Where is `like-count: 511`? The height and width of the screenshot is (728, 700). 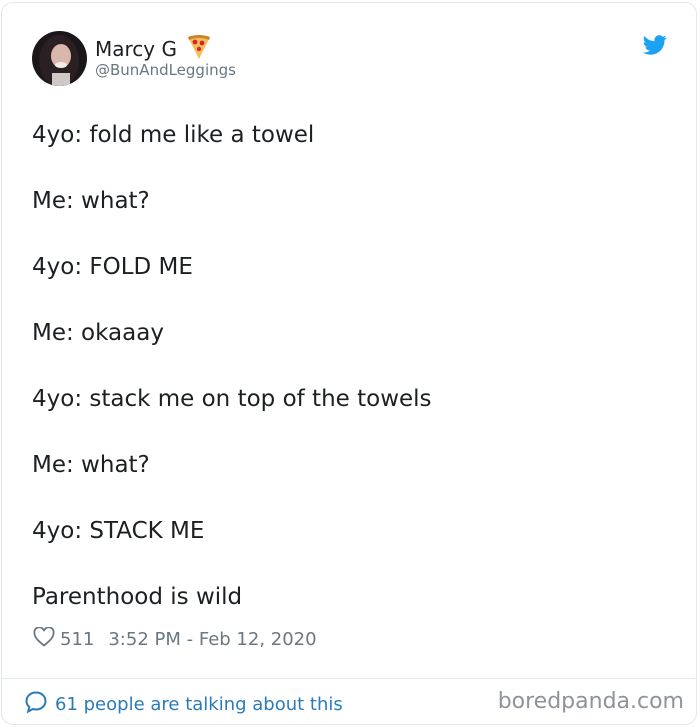 like-count: 511 is located at coordinates (77, 639).